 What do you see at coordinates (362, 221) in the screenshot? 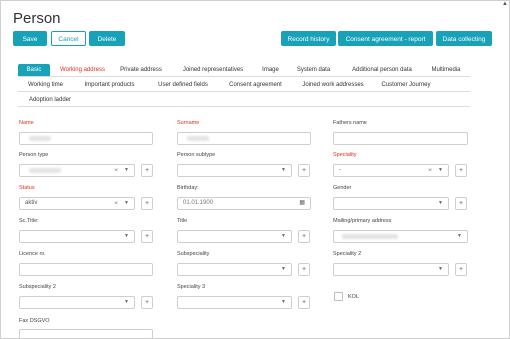
I see `mailing-address-label: Mailing/primary address` at bounding box center [362, 221].